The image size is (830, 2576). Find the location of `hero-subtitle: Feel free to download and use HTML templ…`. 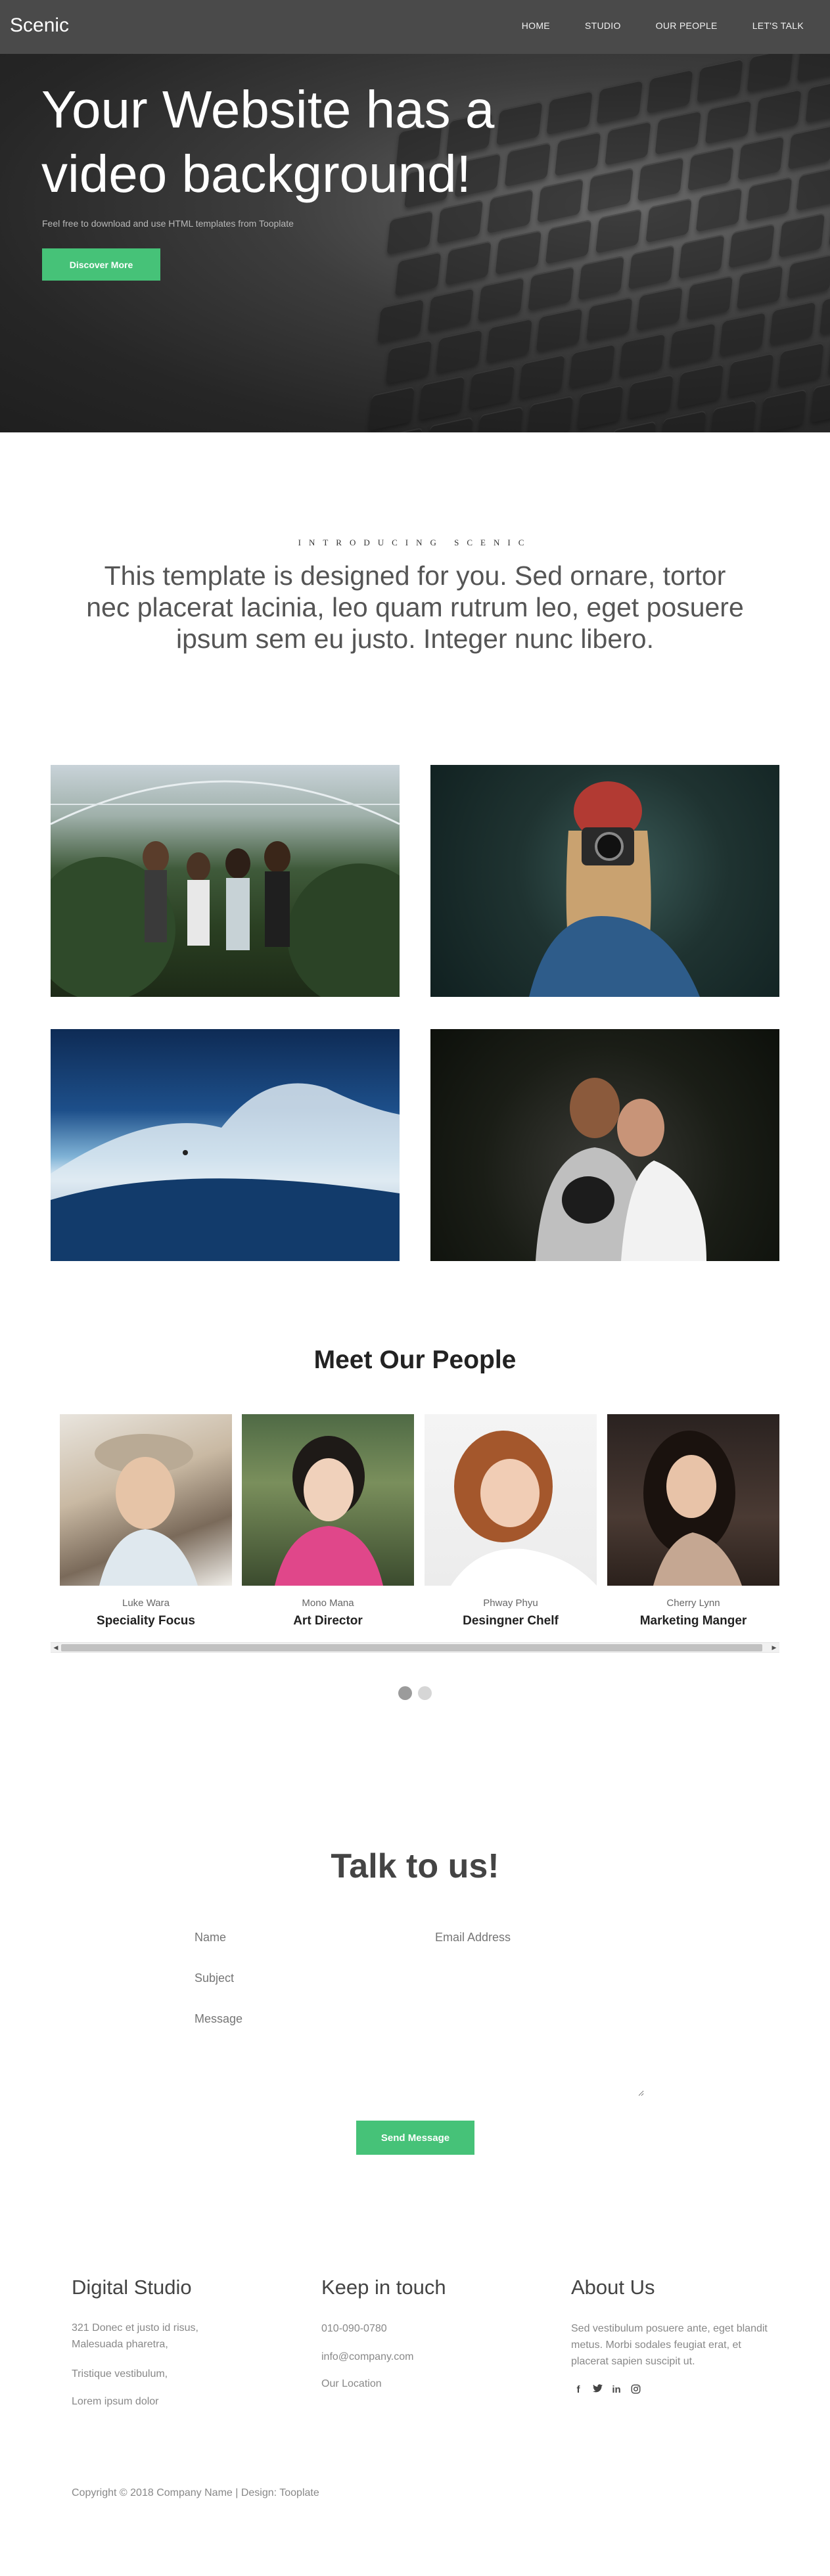

hero-subtitle: Feel free to download and use HTML templ… is located at coordinates (168, 223).